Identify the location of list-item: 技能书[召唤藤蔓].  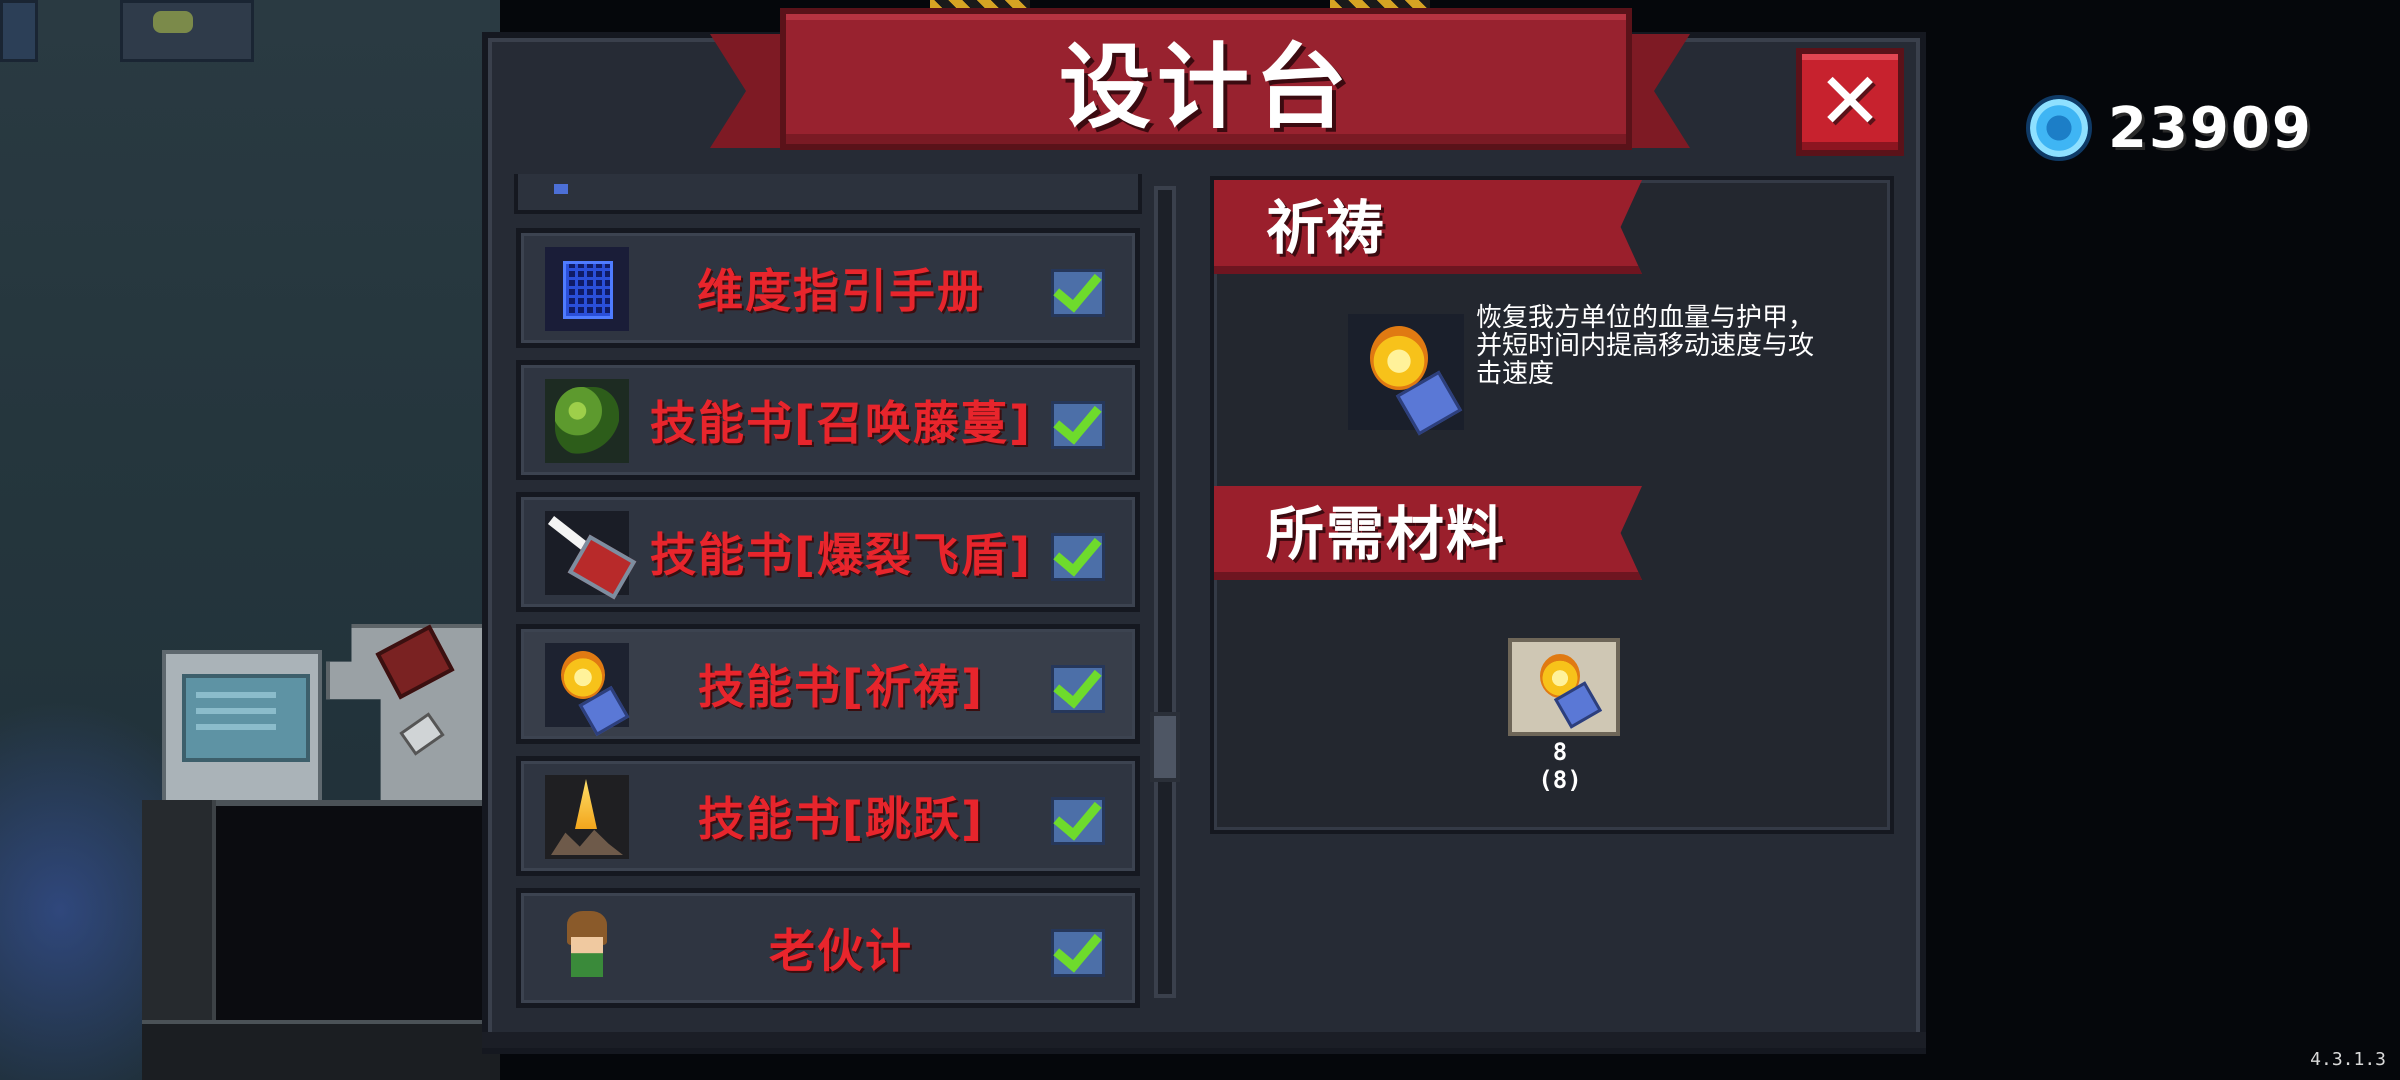
(828, 420).